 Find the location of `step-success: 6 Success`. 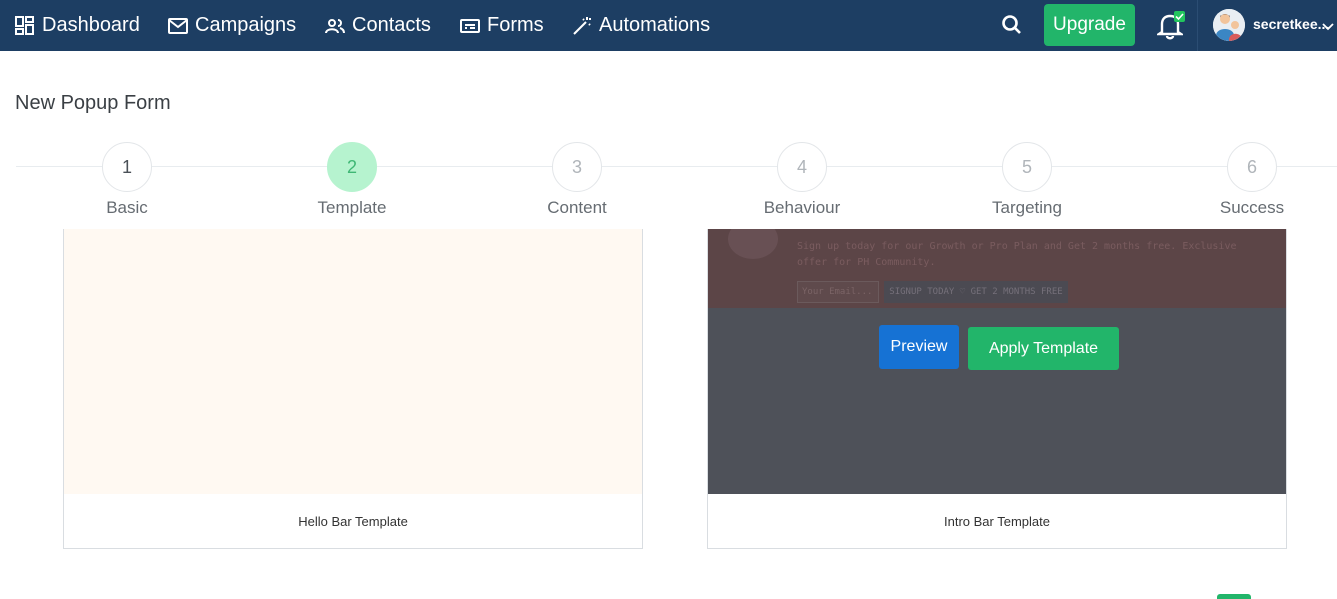

step-success: 6 Success is located at coordinates (1252, 180).